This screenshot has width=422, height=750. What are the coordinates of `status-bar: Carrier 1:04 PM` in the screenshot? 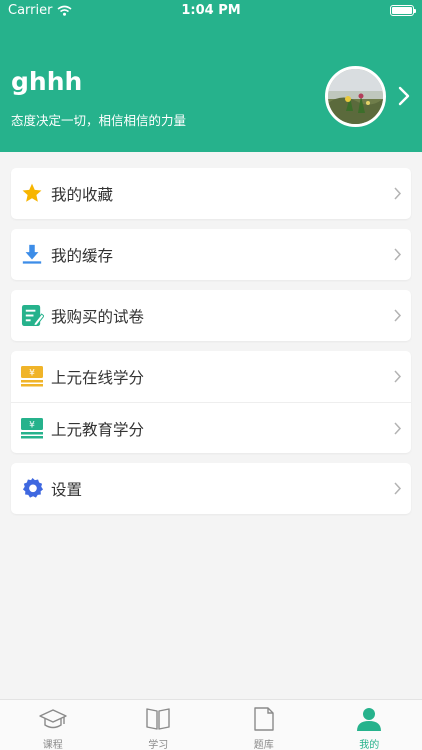 It's located at (211, 11).